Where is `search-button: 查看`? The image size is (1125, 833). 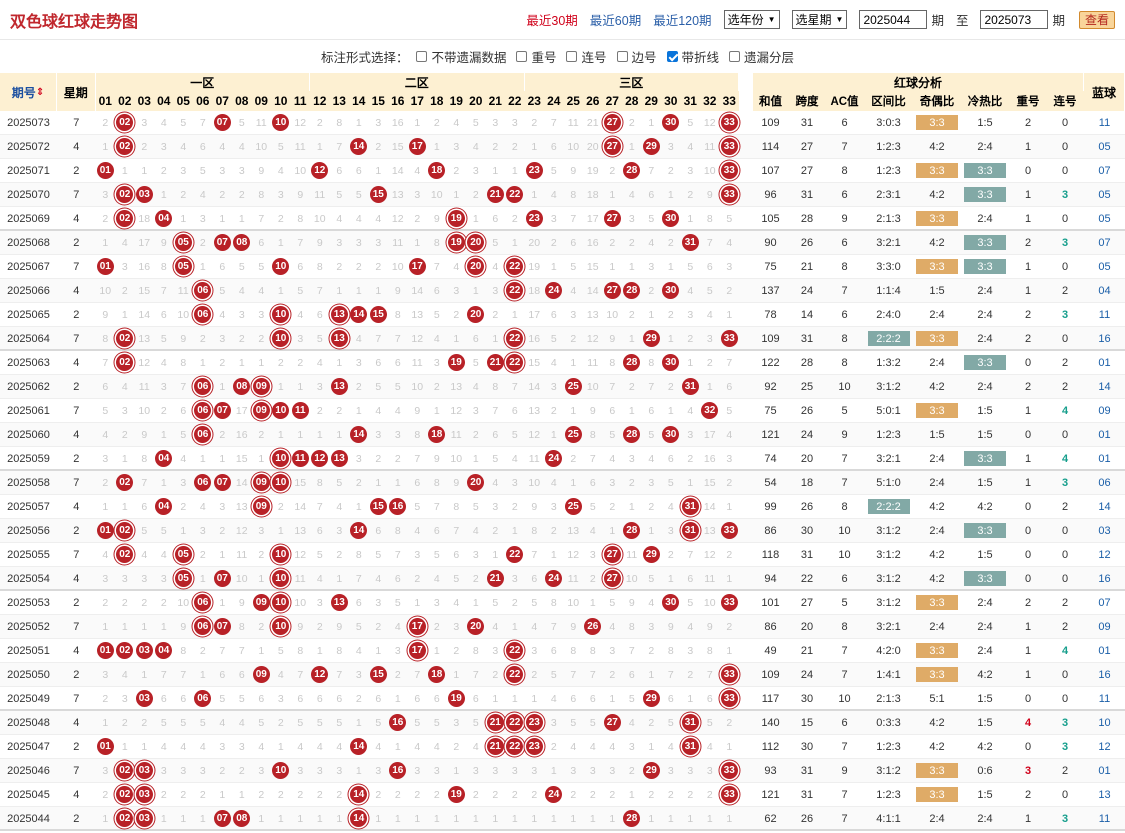 search-button: 查看 is located at coordinates (1096, 19).